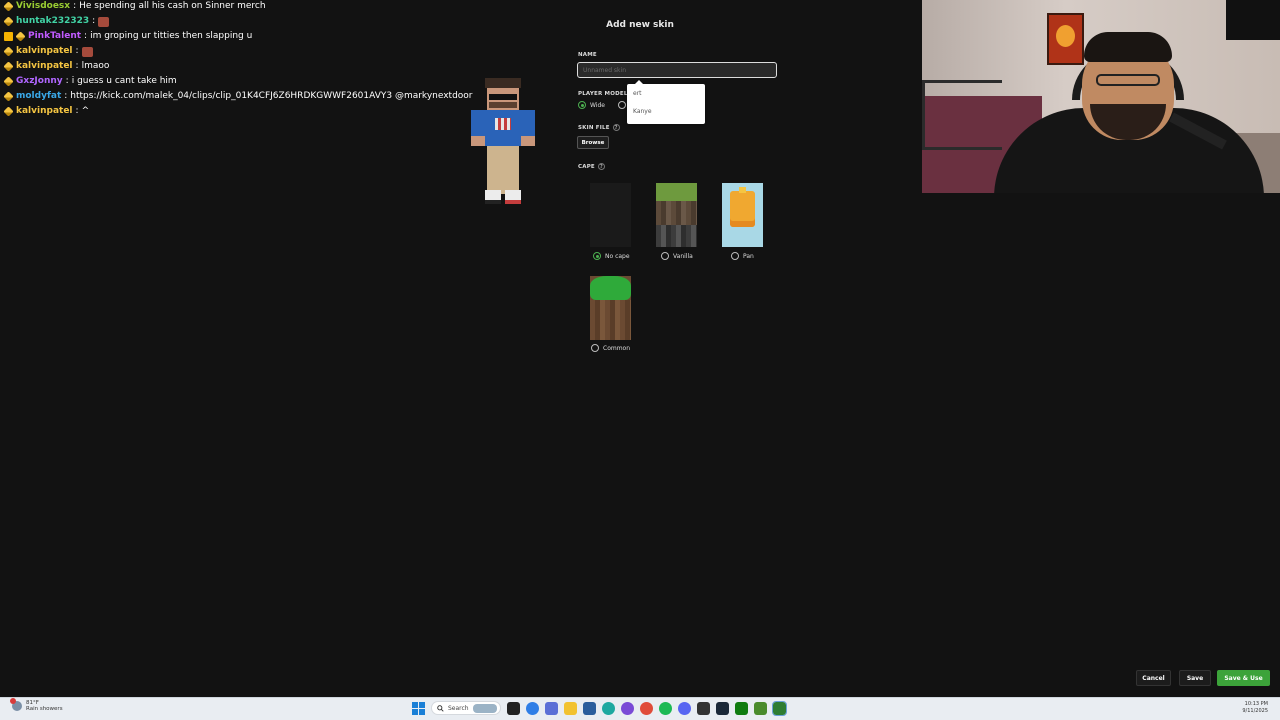 This screenshot has height=720, width=1280. I want to click on task-view-icon, so click(513, 708).